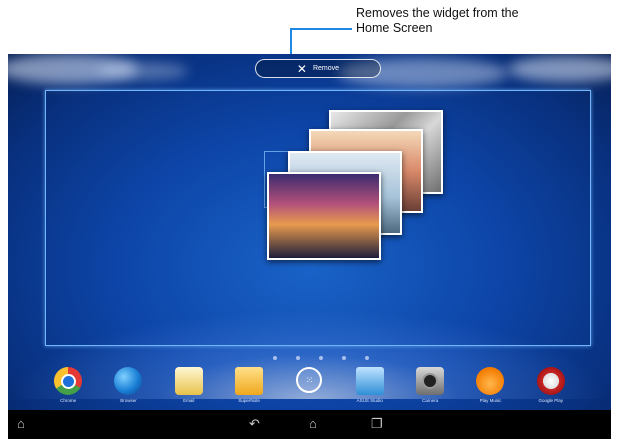  What do you see at coordinates (437, 13) in the screenshot?
I see `callout-line-1: Removes the widget from the` at bounding box center [437, 13].